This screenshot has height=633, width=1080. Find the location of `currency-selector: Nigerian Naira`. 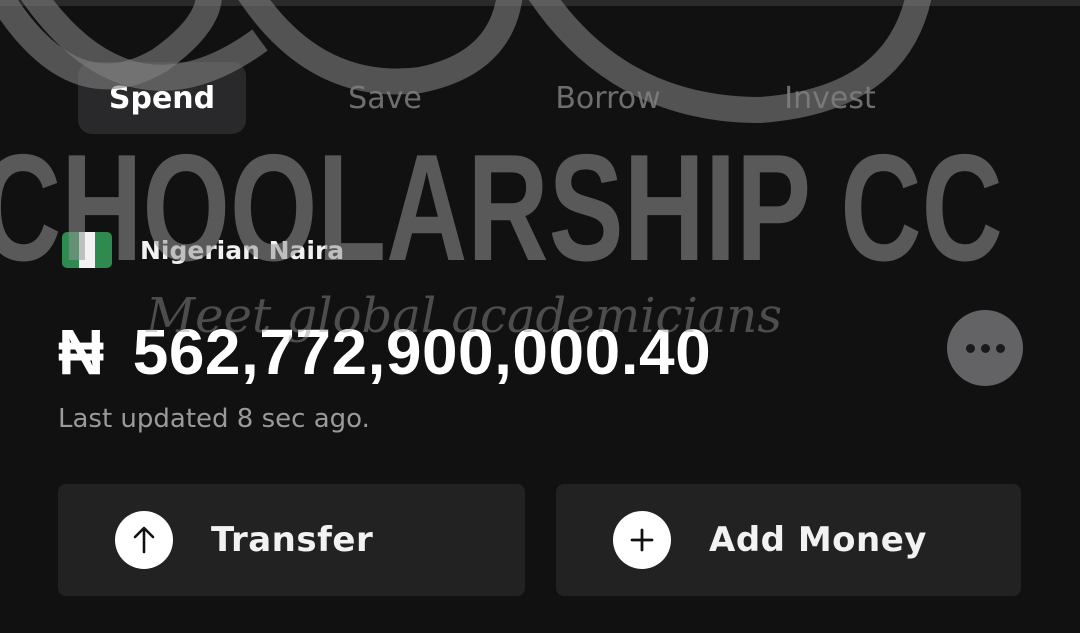

currency-selector: Nigerian Naira is located at coordinates (203, 250).